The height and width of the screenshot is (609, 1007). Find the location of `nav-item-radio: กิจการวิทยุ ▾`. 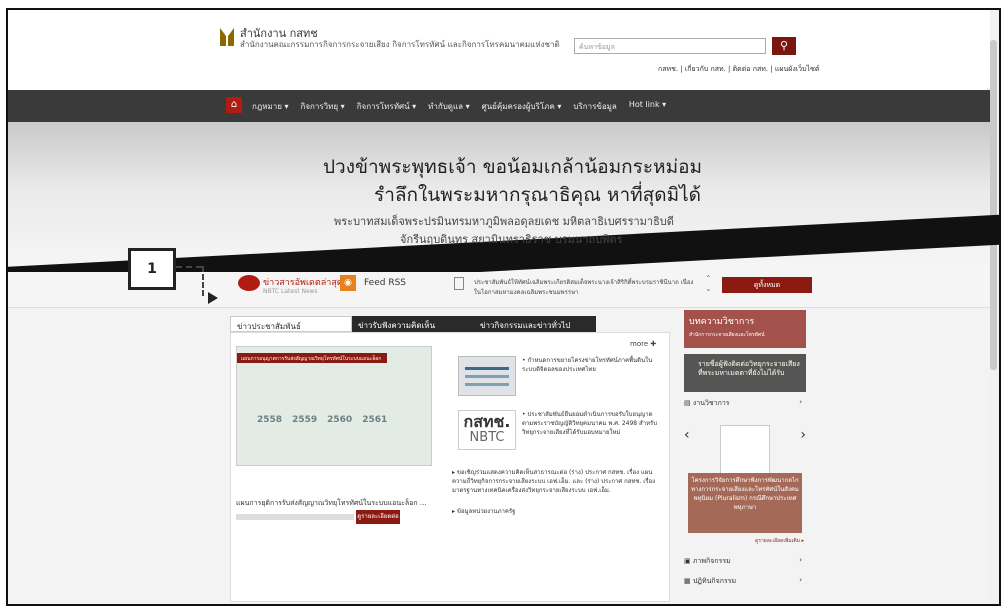

nav-item-radio: กิจการวิทยุ ▾ is located at coordinates (323, 106).